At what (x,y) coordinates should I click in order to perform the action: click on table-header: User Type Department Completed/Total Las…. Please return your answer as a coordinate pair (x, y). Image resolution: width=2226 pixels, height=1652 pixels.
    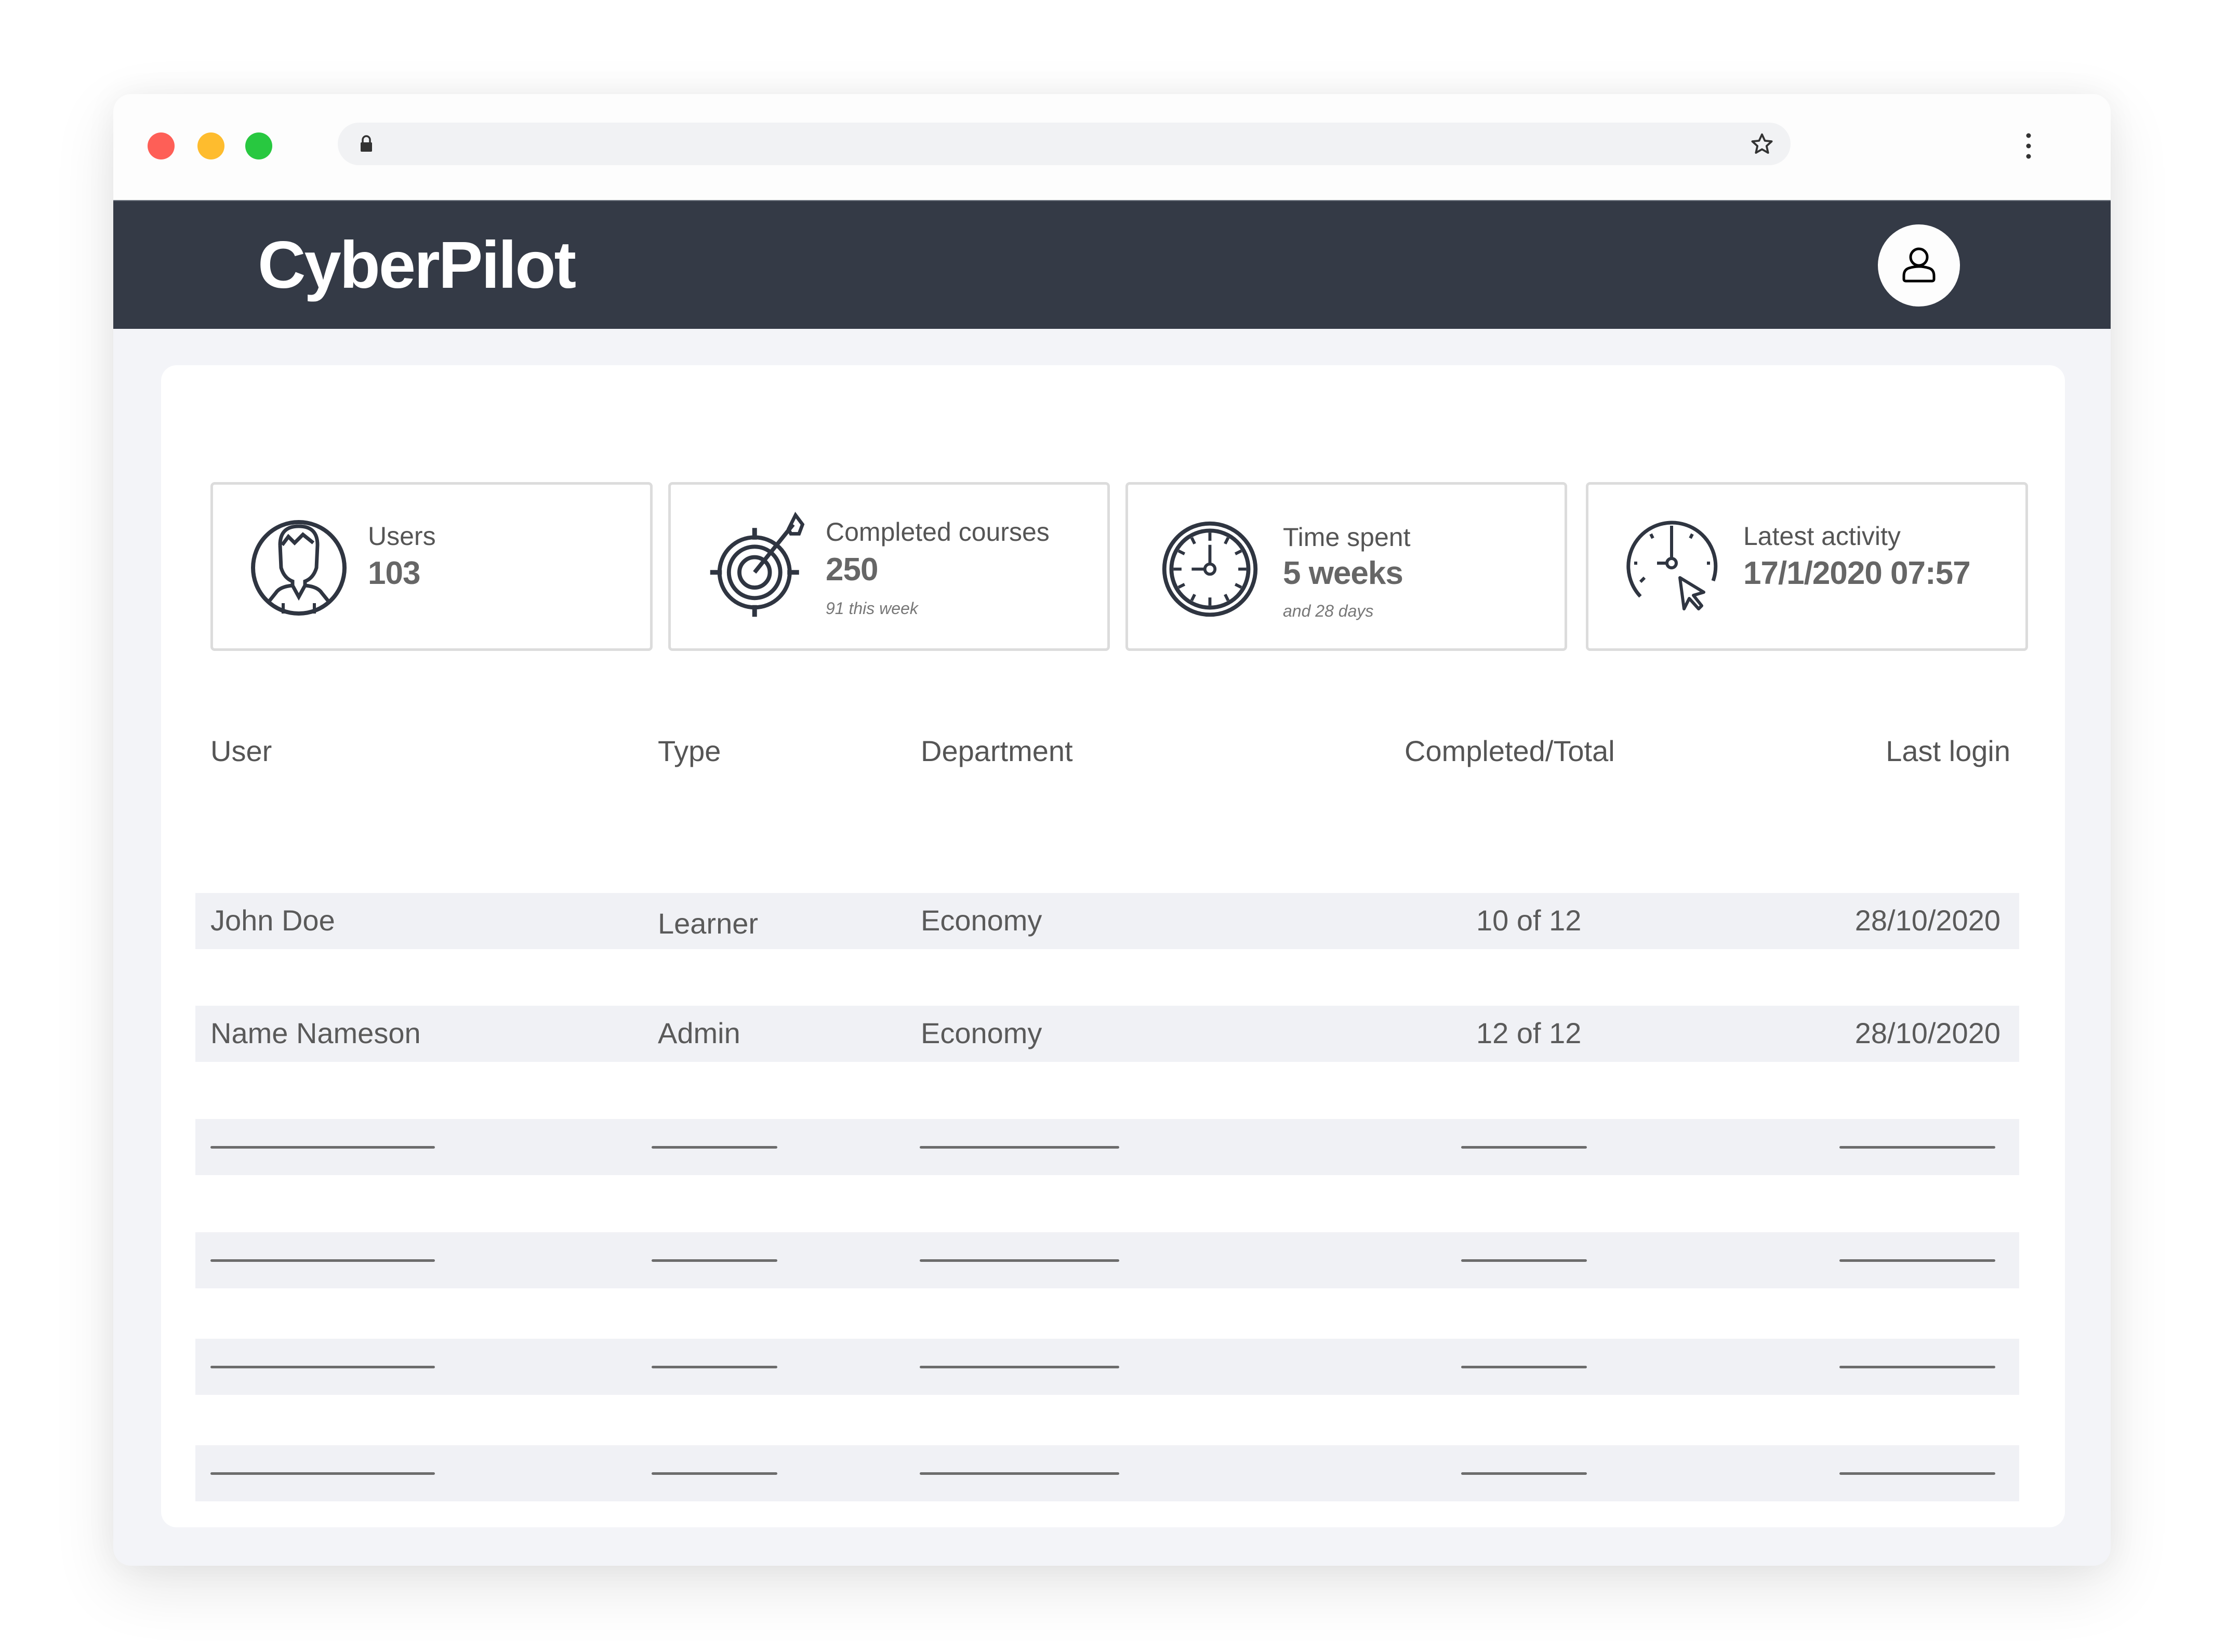
    Looking at the image, I should click on (1113, 755).